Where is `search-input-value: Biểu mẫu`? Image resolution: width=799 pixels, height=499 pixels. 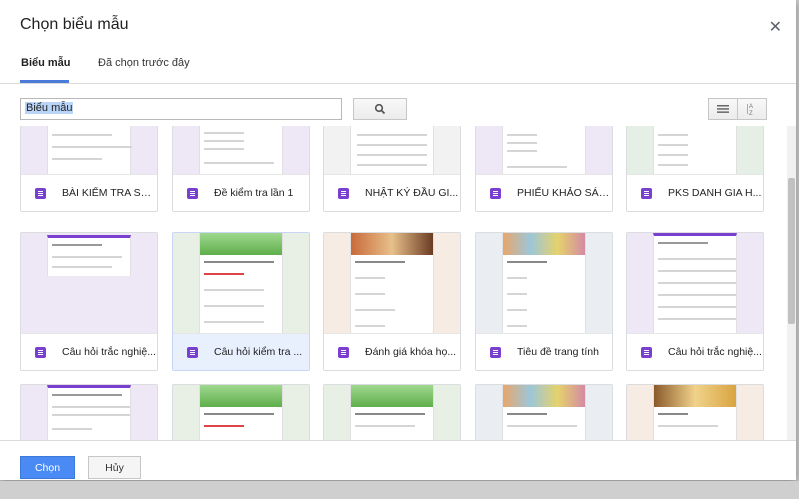
search-input-value: Biểu mẫu is located at coordinates (49, 108).